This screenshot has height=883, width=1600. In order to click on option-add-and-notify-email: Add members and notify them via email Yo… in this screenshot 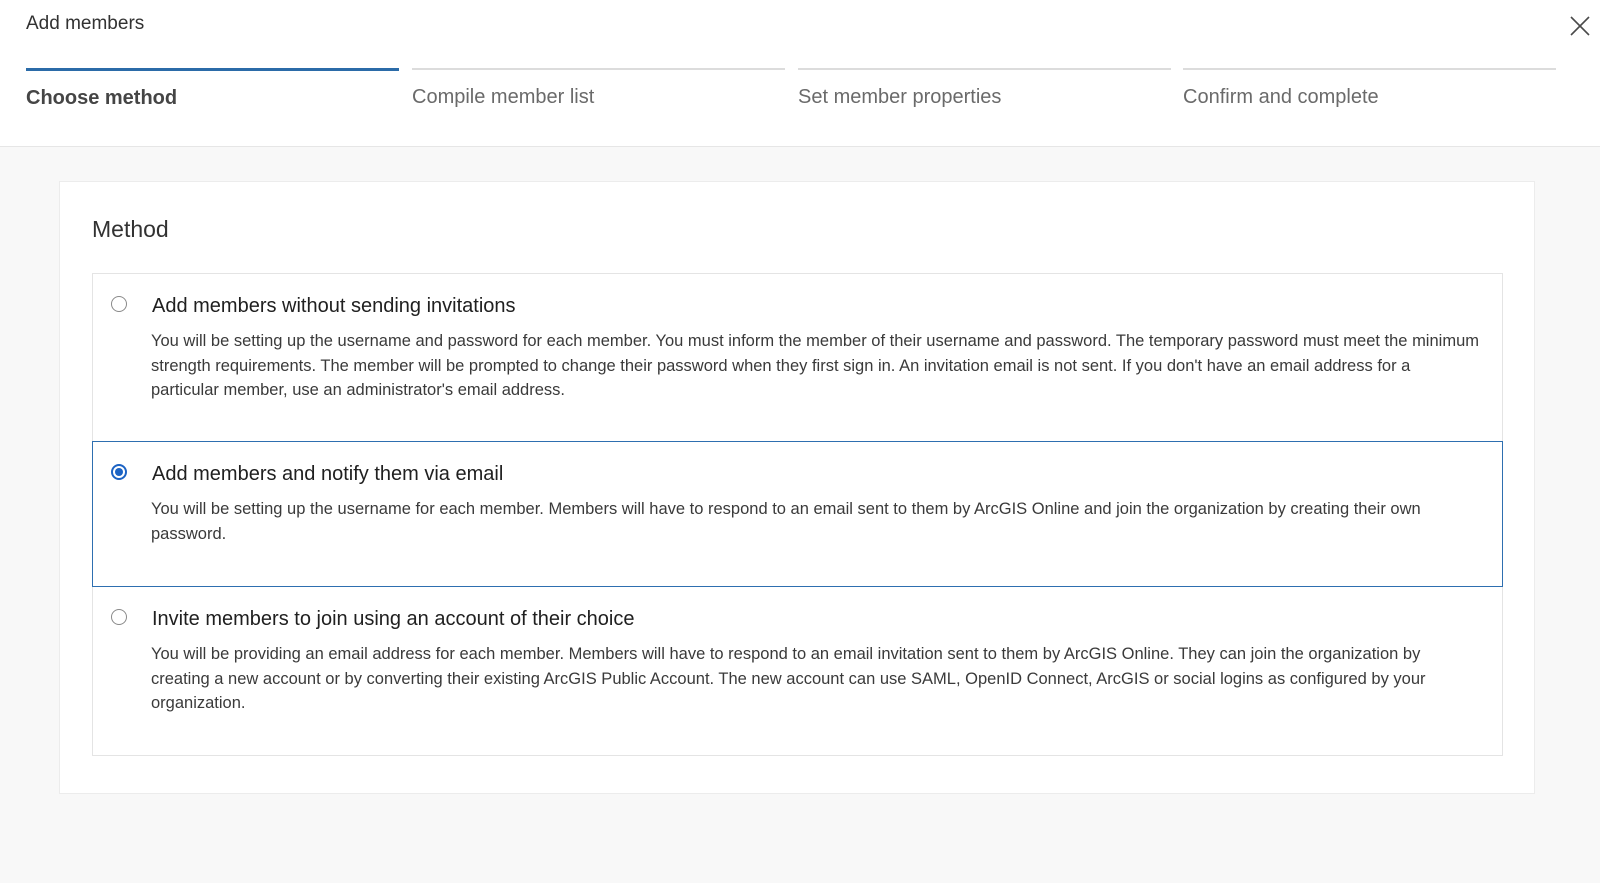, I will do `click(797, 514)`.